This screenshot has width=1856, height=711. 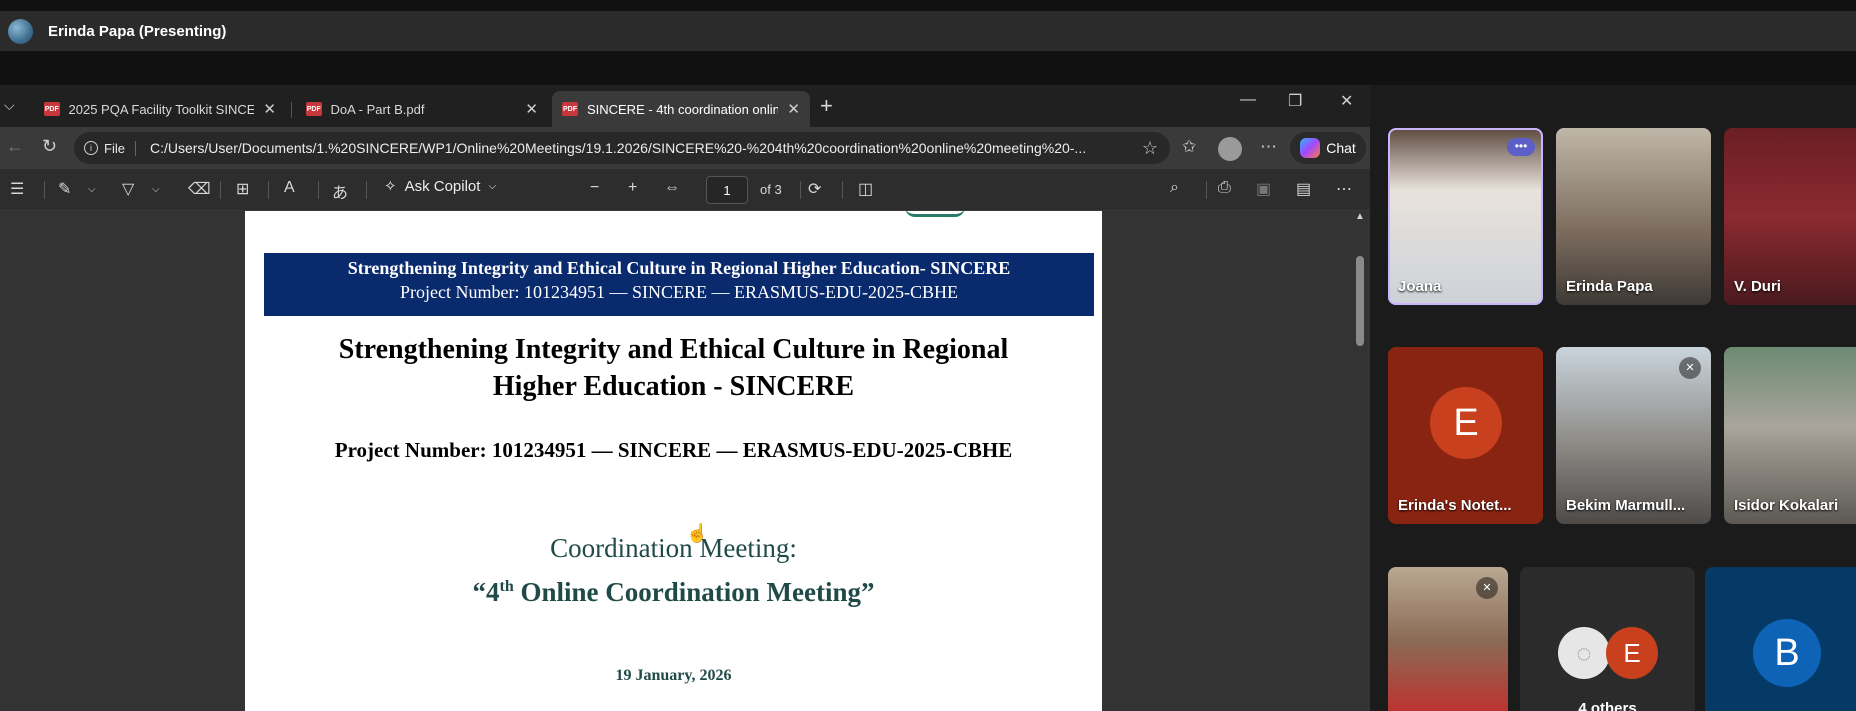 What do you see at coordinates (697, 533) in the screenshot?
I see `hand-cursor-icon: ☝` at bounding box center [697, 533].